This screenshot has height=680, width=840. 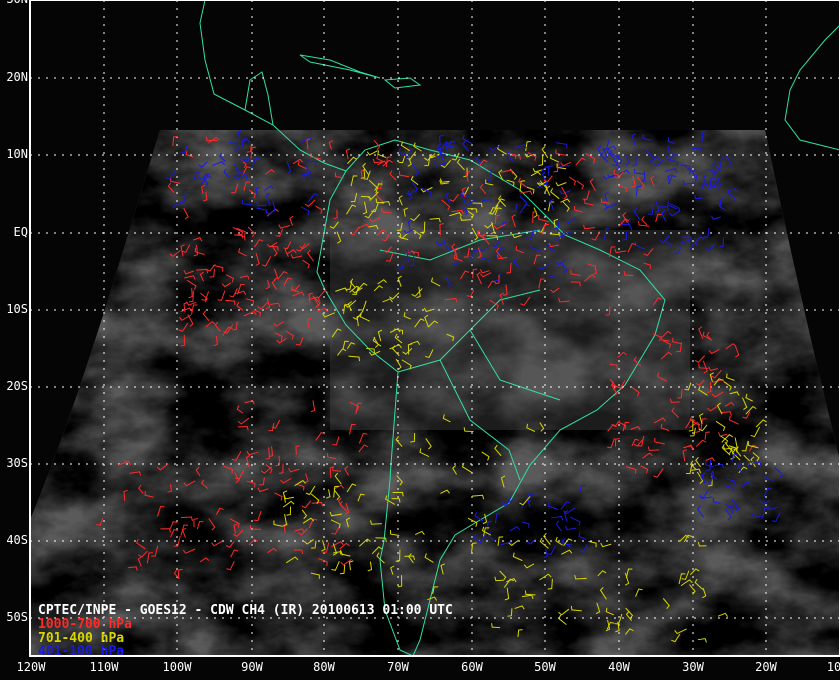 I want to click on legend-high-level: 401-100 hPa, so click(x=81, y=651).